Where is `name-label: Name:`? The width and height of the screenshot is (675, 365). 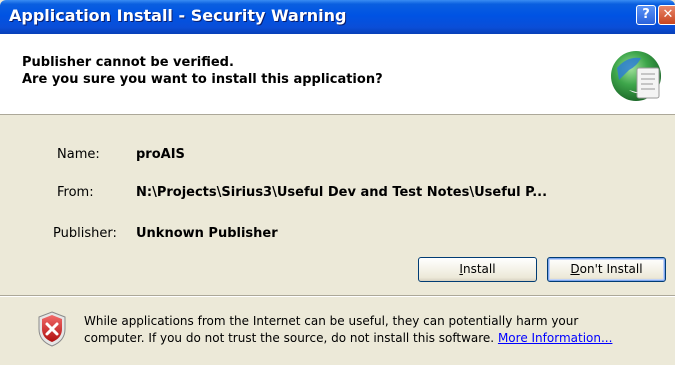
name-label: Name: is located at coordinates (78, 154).